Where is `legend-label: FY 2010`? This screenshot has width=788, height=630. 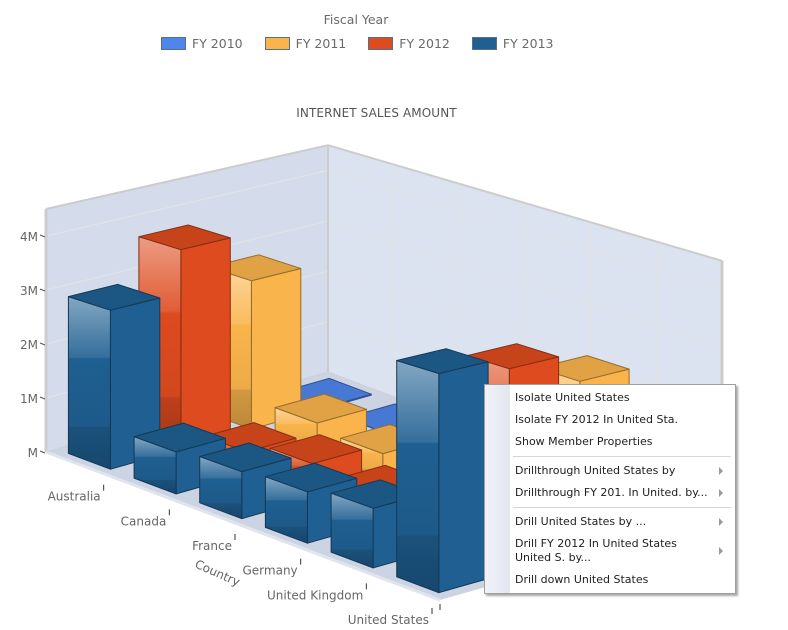
legend-label: FY 2010 is located at coordinates (217, 43).